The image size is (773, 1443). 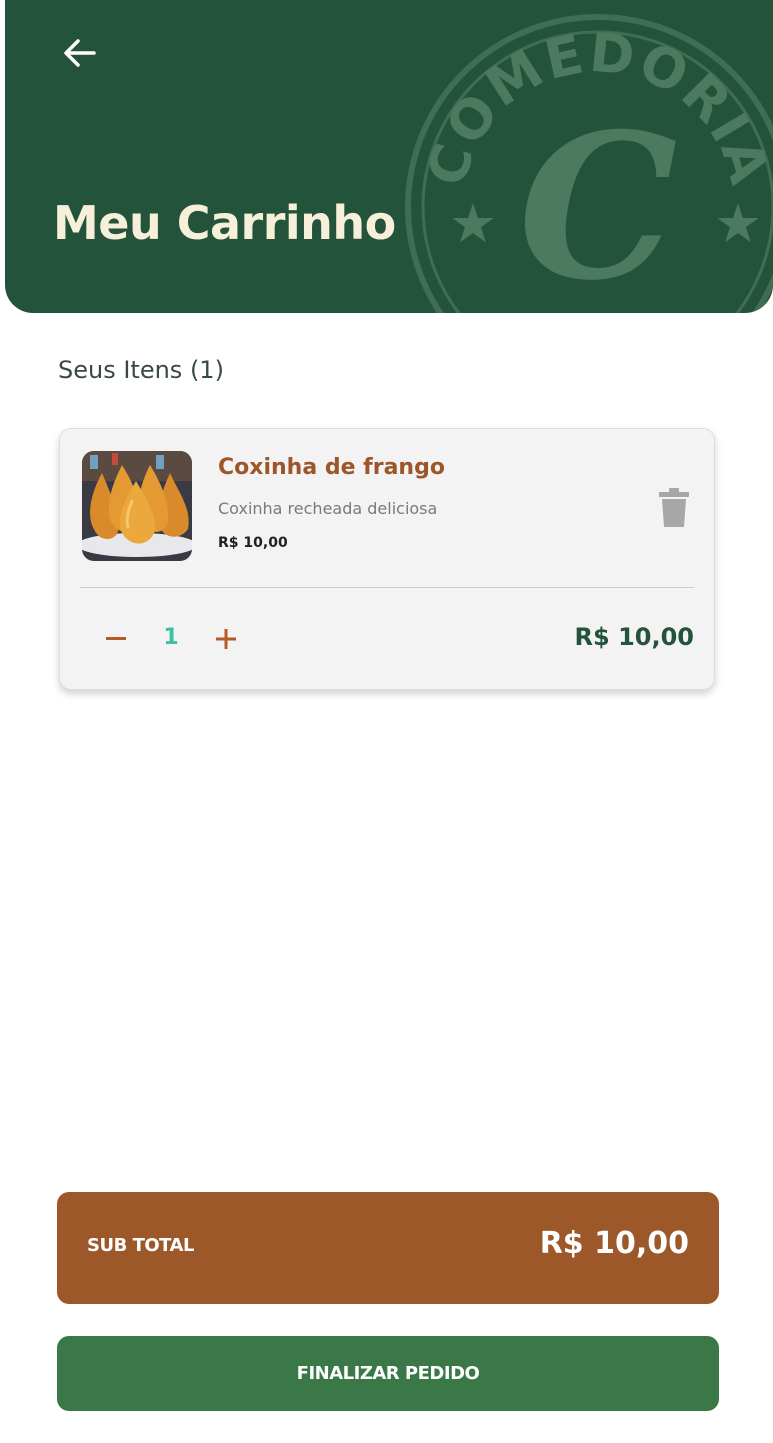 I want to click on decrease-quantity-button, so click(x=116, y=639).